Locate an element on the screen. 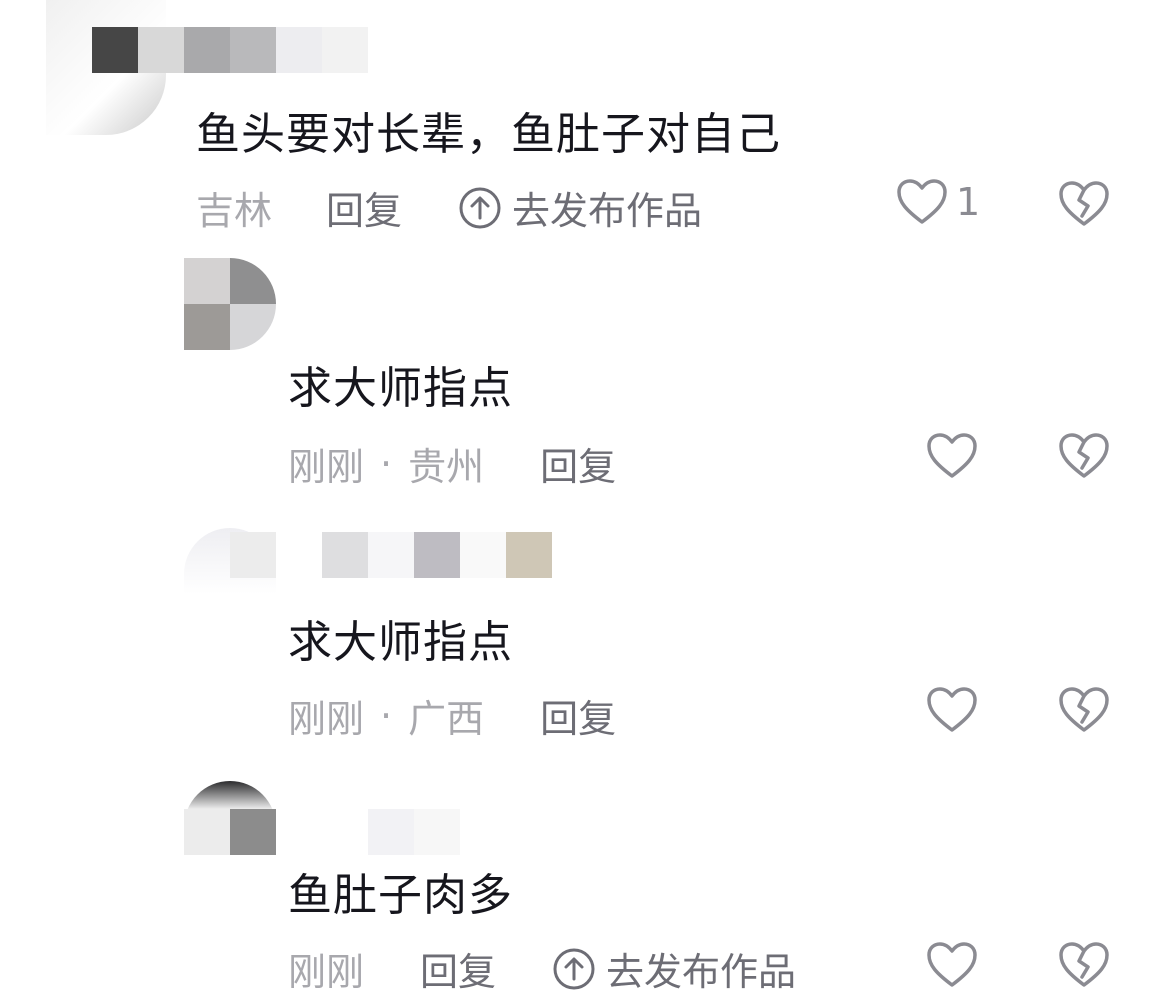 The width and height of the screenshot is (1170, 999). comment-text: 鱼头要对长辈，鱼肚子对自己 is located at coordinates (488, 134).